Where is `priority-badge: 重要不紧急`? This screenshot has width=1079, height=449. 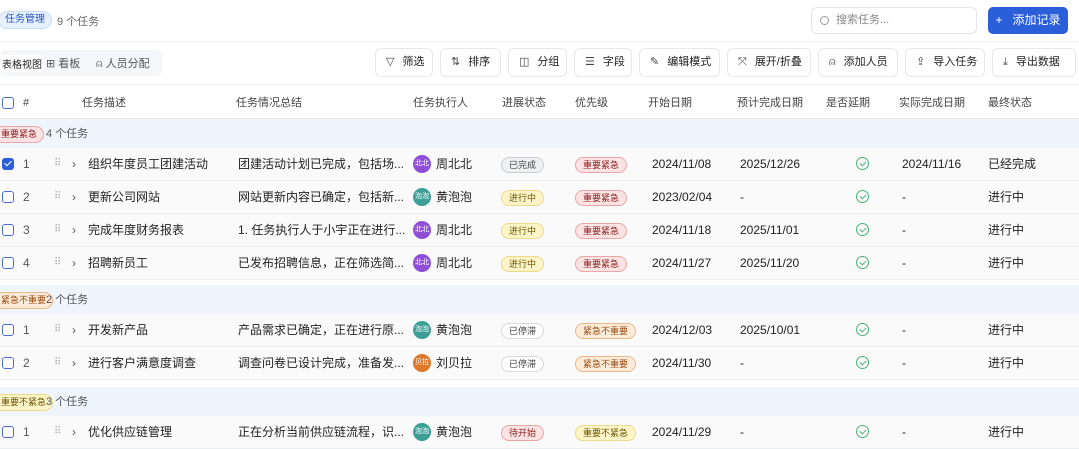
priority-badge: 重要不紧急 is located at coordinates (606, 432).